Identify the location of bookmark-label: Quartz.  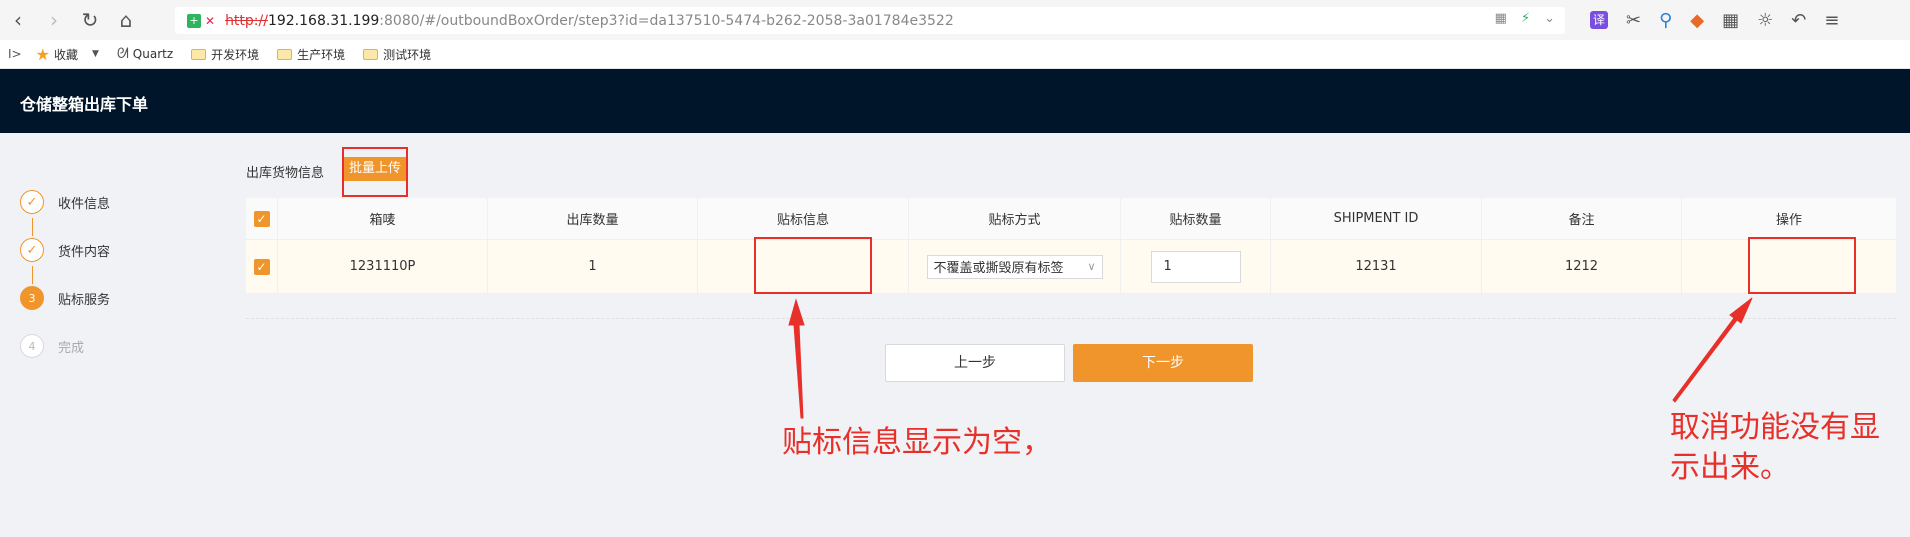
(153, 54).